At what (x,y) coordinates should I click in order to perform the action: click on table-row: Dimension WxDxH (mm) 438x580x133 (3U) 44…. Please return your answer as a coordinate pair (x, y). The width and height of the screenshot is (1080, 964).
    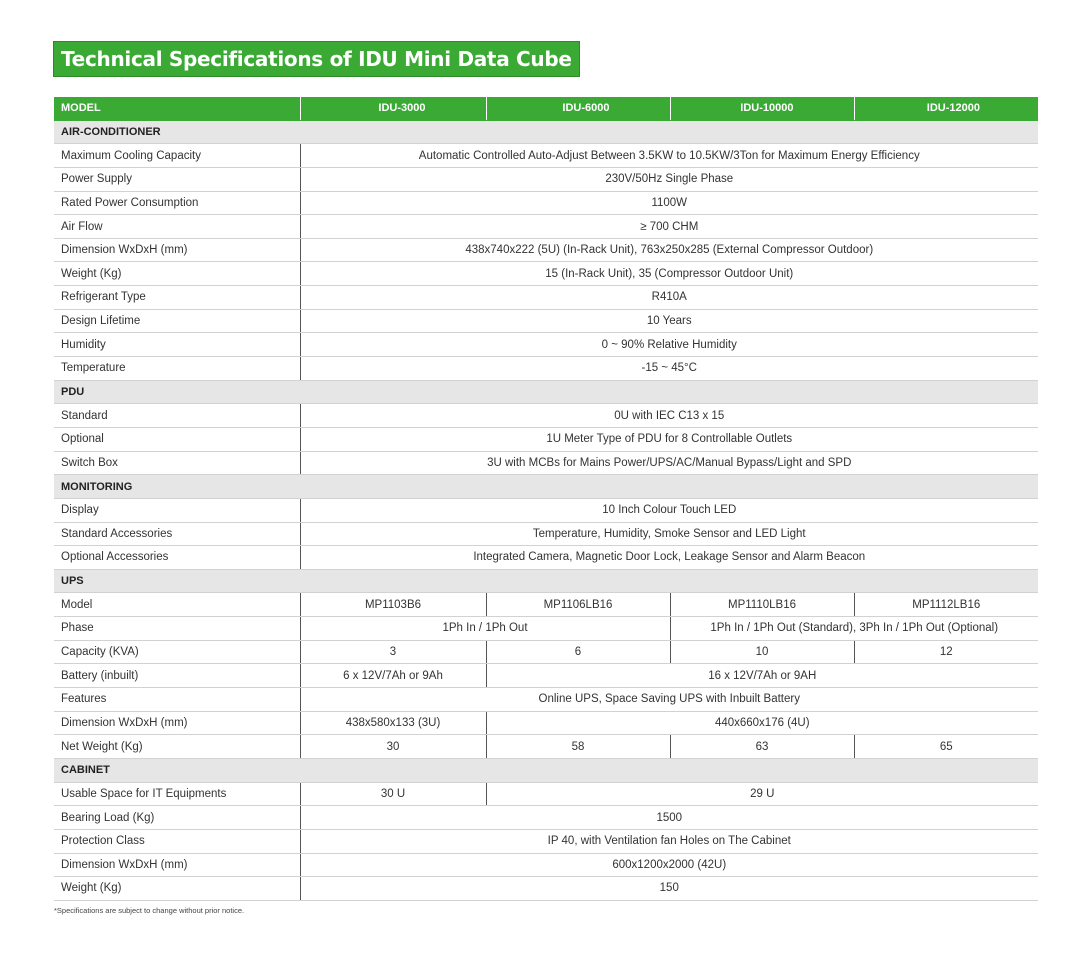
    Looking at the image, I should click on (546, 723).